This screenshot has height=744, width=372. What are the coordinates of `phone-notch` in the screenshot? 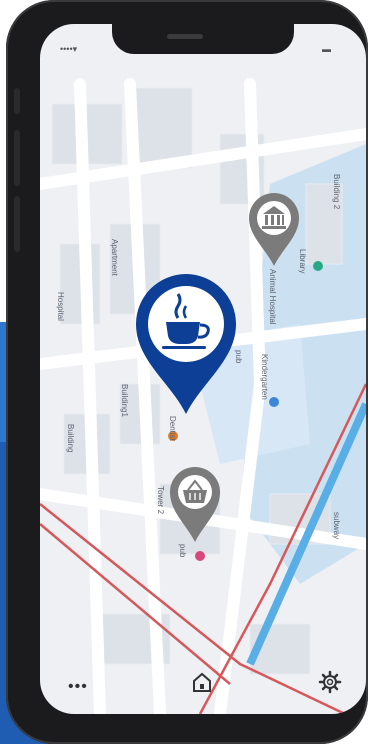 It's located at (203, 39).